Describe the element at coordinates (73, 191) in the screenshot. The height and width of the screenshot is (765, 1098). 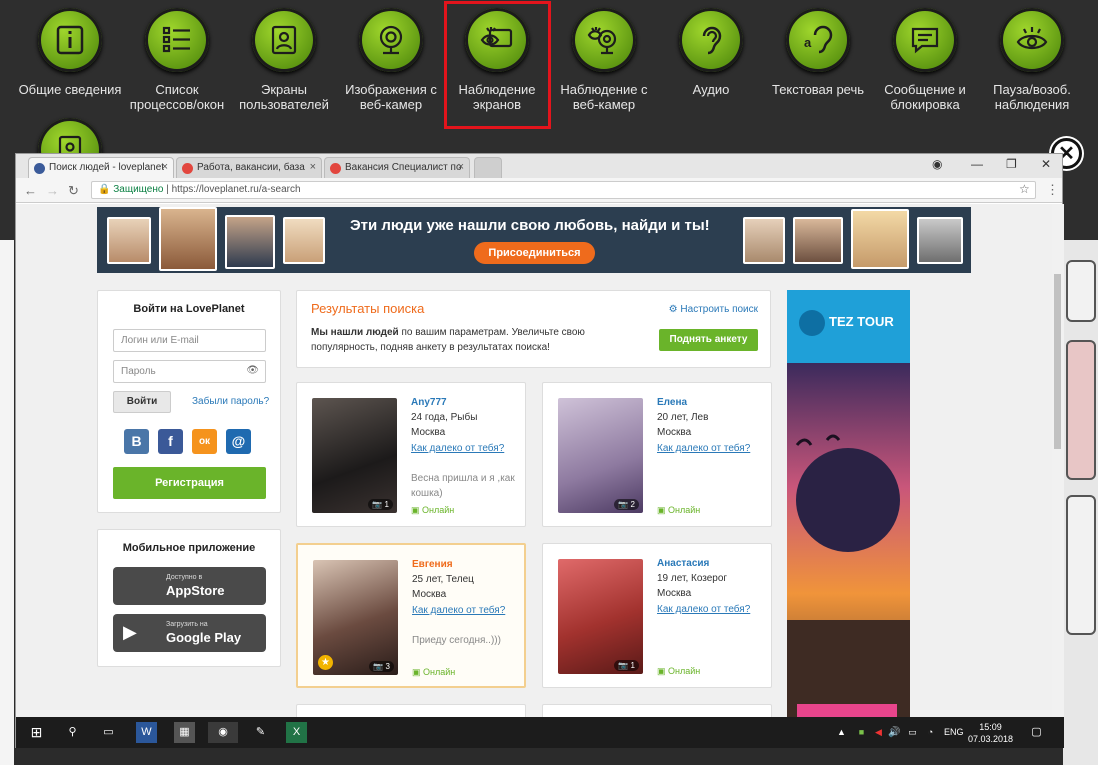
I see `reload-icon: ↻` at that location.